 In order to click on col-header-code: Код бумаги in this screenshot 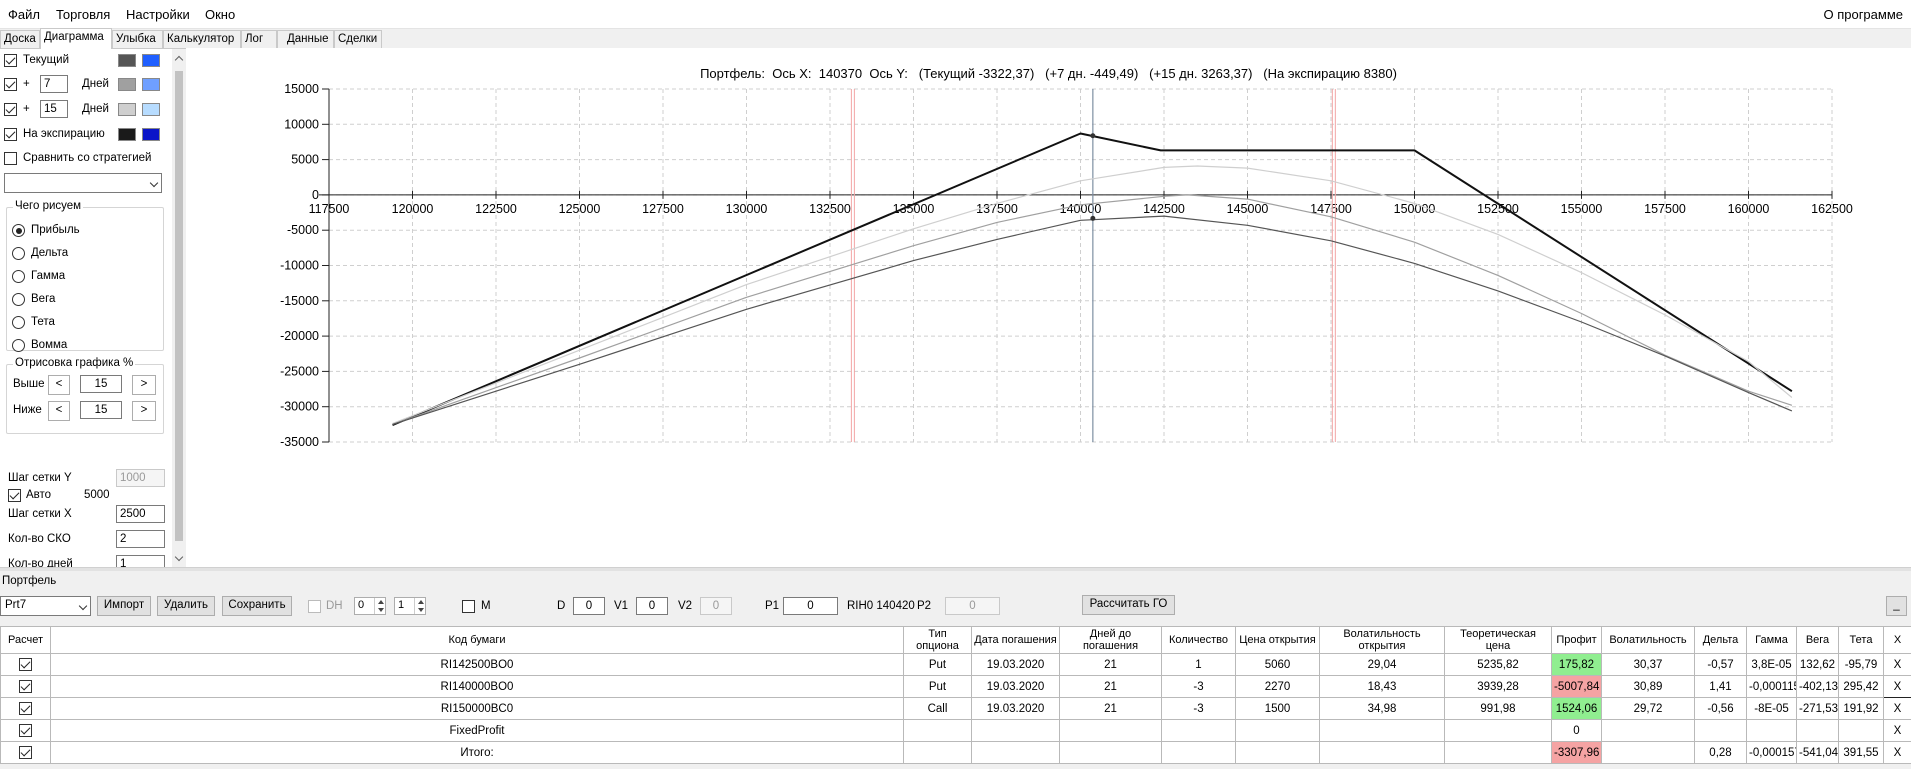, I will do `click(477, 640)`.